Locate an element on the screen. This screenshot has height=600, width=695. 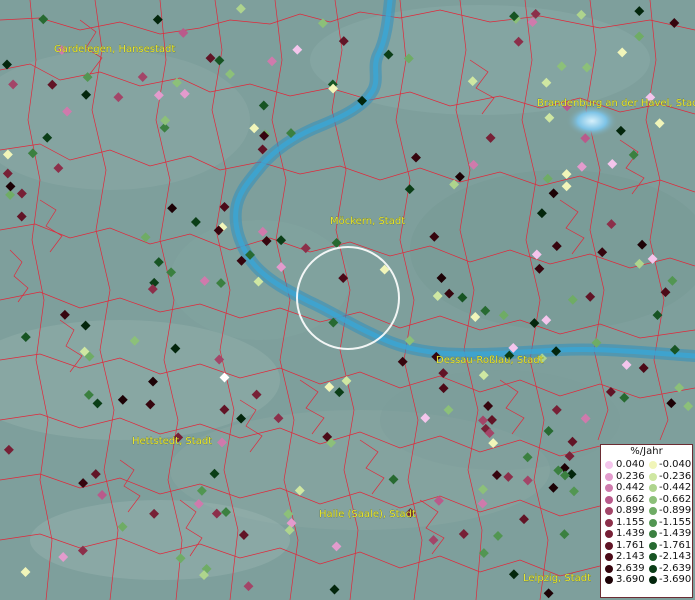
legend-row: 3.690 -3.690 is located at coordinates (646, 580).